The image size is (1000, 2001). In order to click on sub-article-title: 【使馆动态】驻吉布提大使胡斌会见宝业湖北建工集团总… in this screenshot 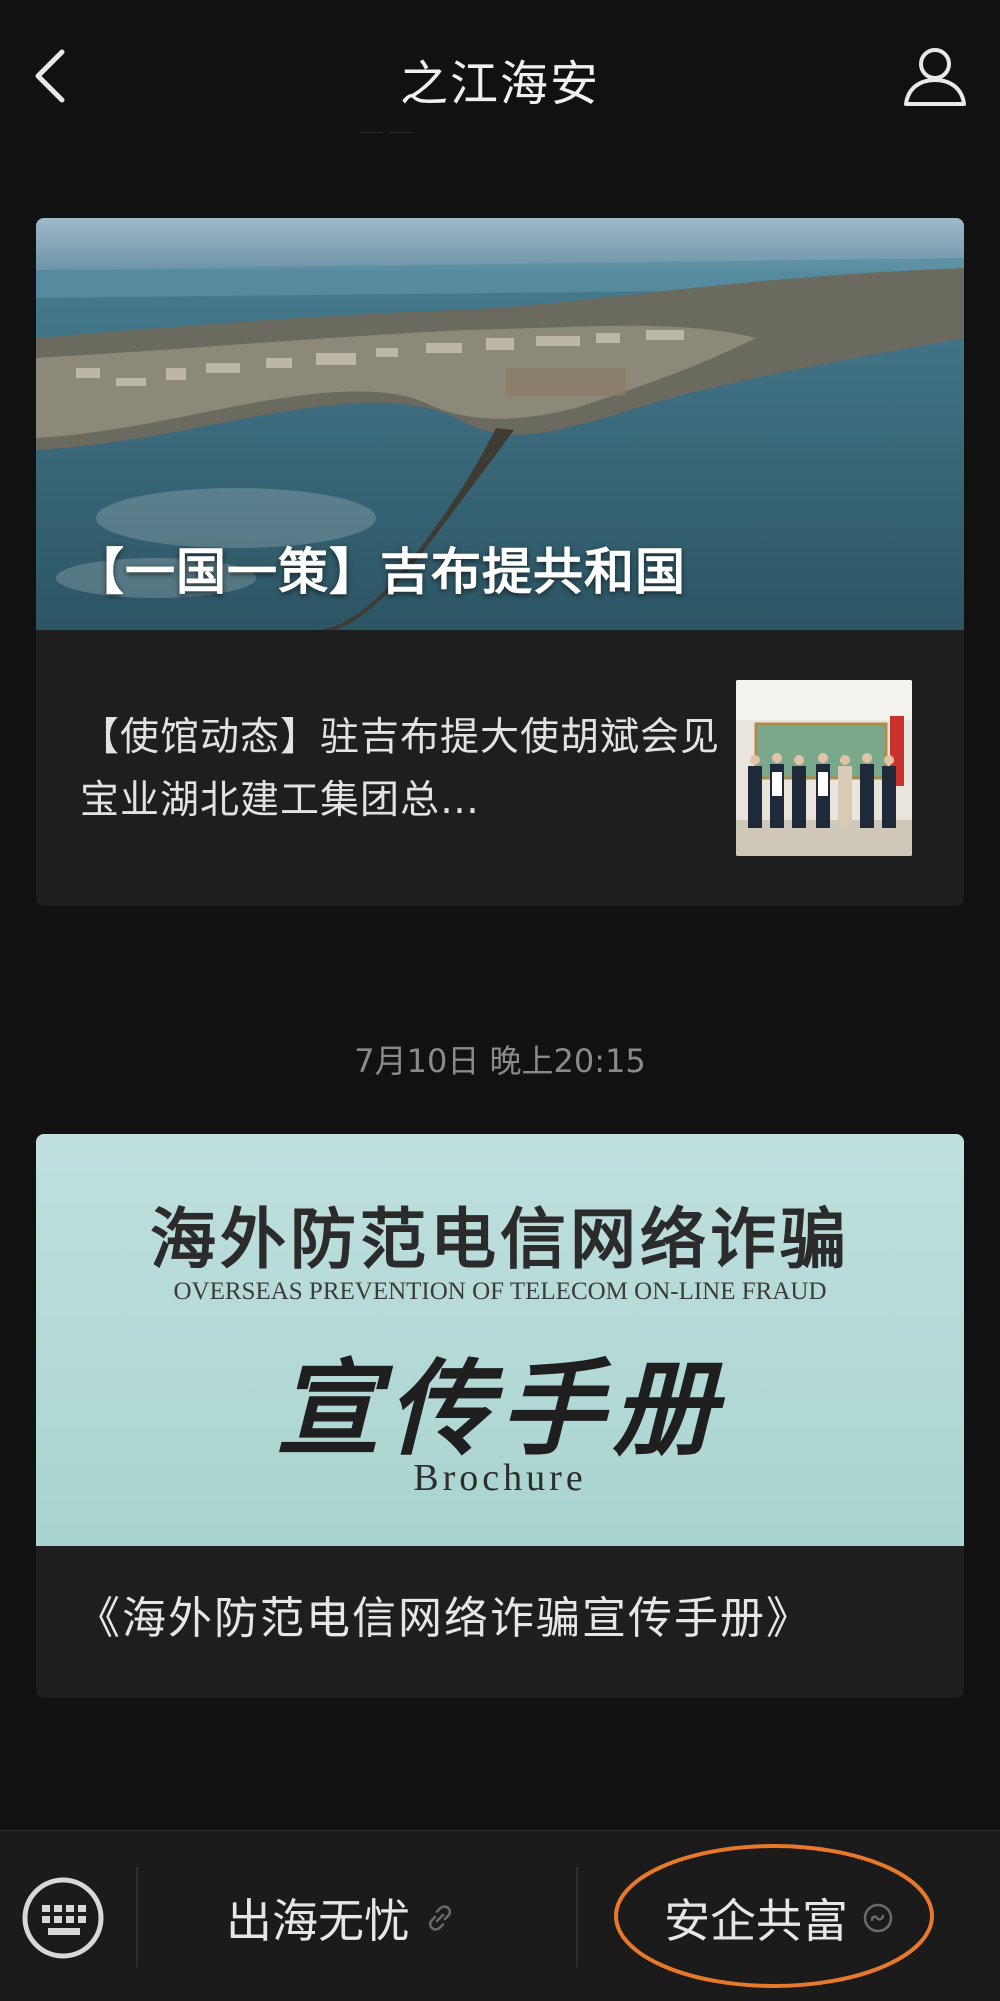, I will do `click(400, 769)`.